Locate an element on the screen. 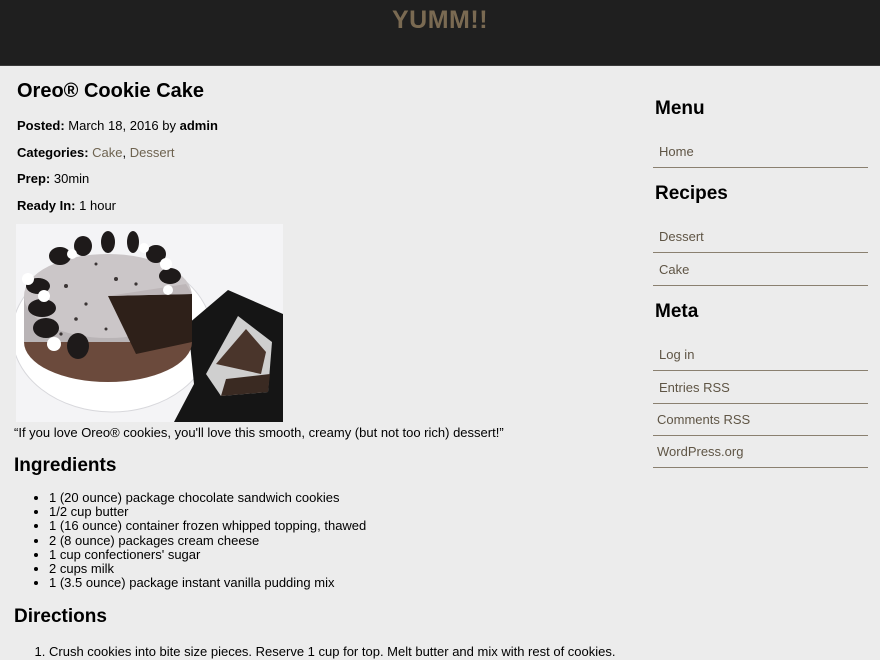 The height and width of the screenshot is (660, 880). recipes-heading: Recipes is located at coordinates (691, 193).